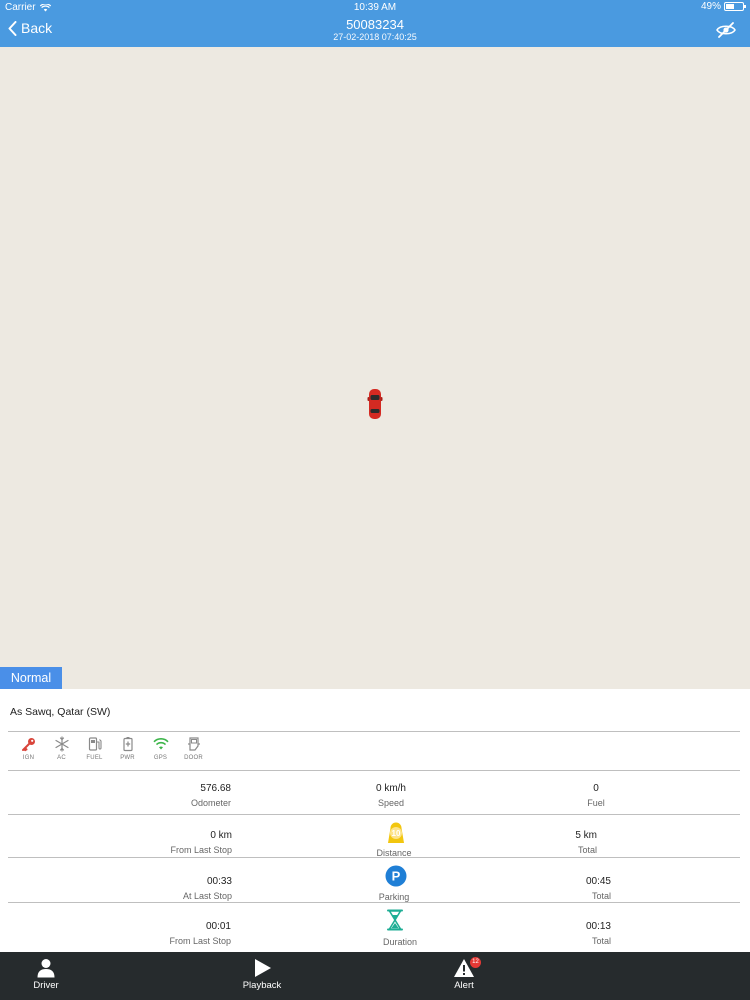 This screenshot has height=1000, width=750. What do you see at coordinates (94, 758) in the screenshot?
I see `sensor-label: FUEL` at bounding box center [94, 758].